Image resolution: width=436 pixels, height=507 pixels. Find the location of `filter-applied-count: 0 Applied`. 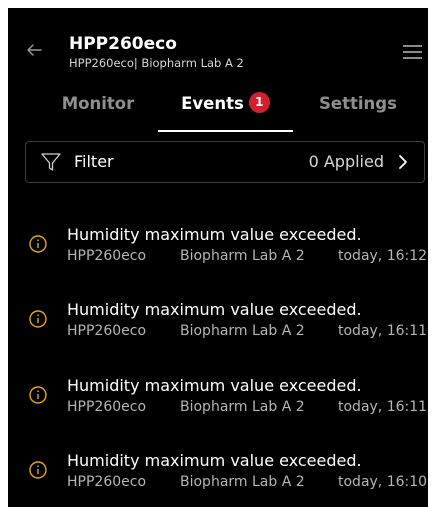

filter-applied-count: 0 Applied is located at coordinates (346, 161).